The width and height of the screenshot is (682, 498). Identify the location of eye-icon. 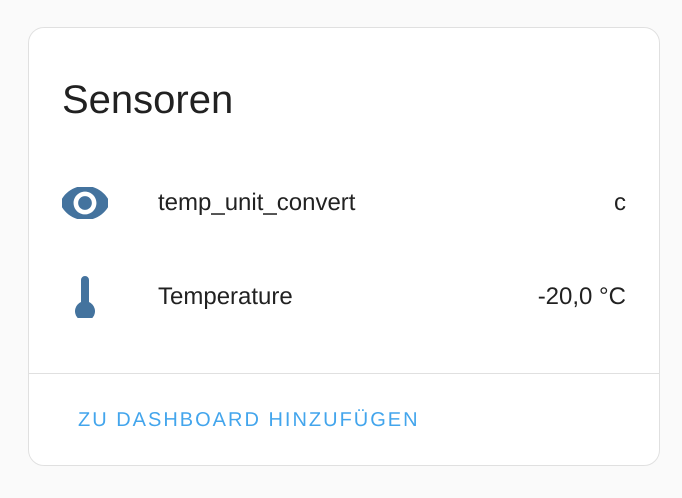
(85, 203).